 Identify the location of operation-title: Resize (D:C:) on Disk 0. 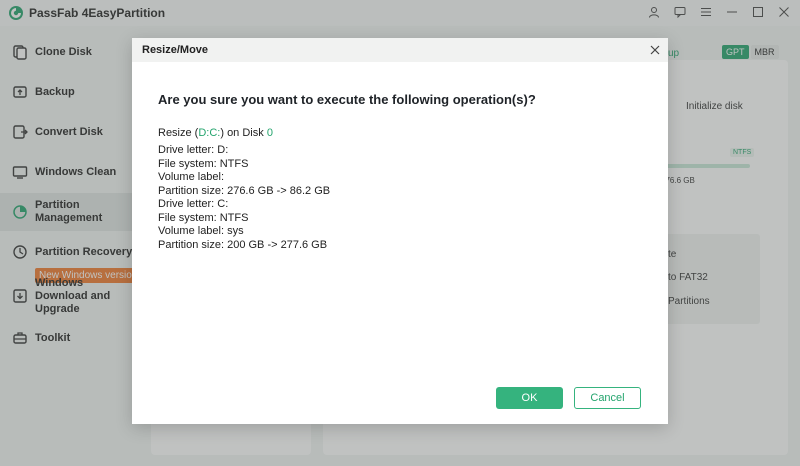
(215, 133).